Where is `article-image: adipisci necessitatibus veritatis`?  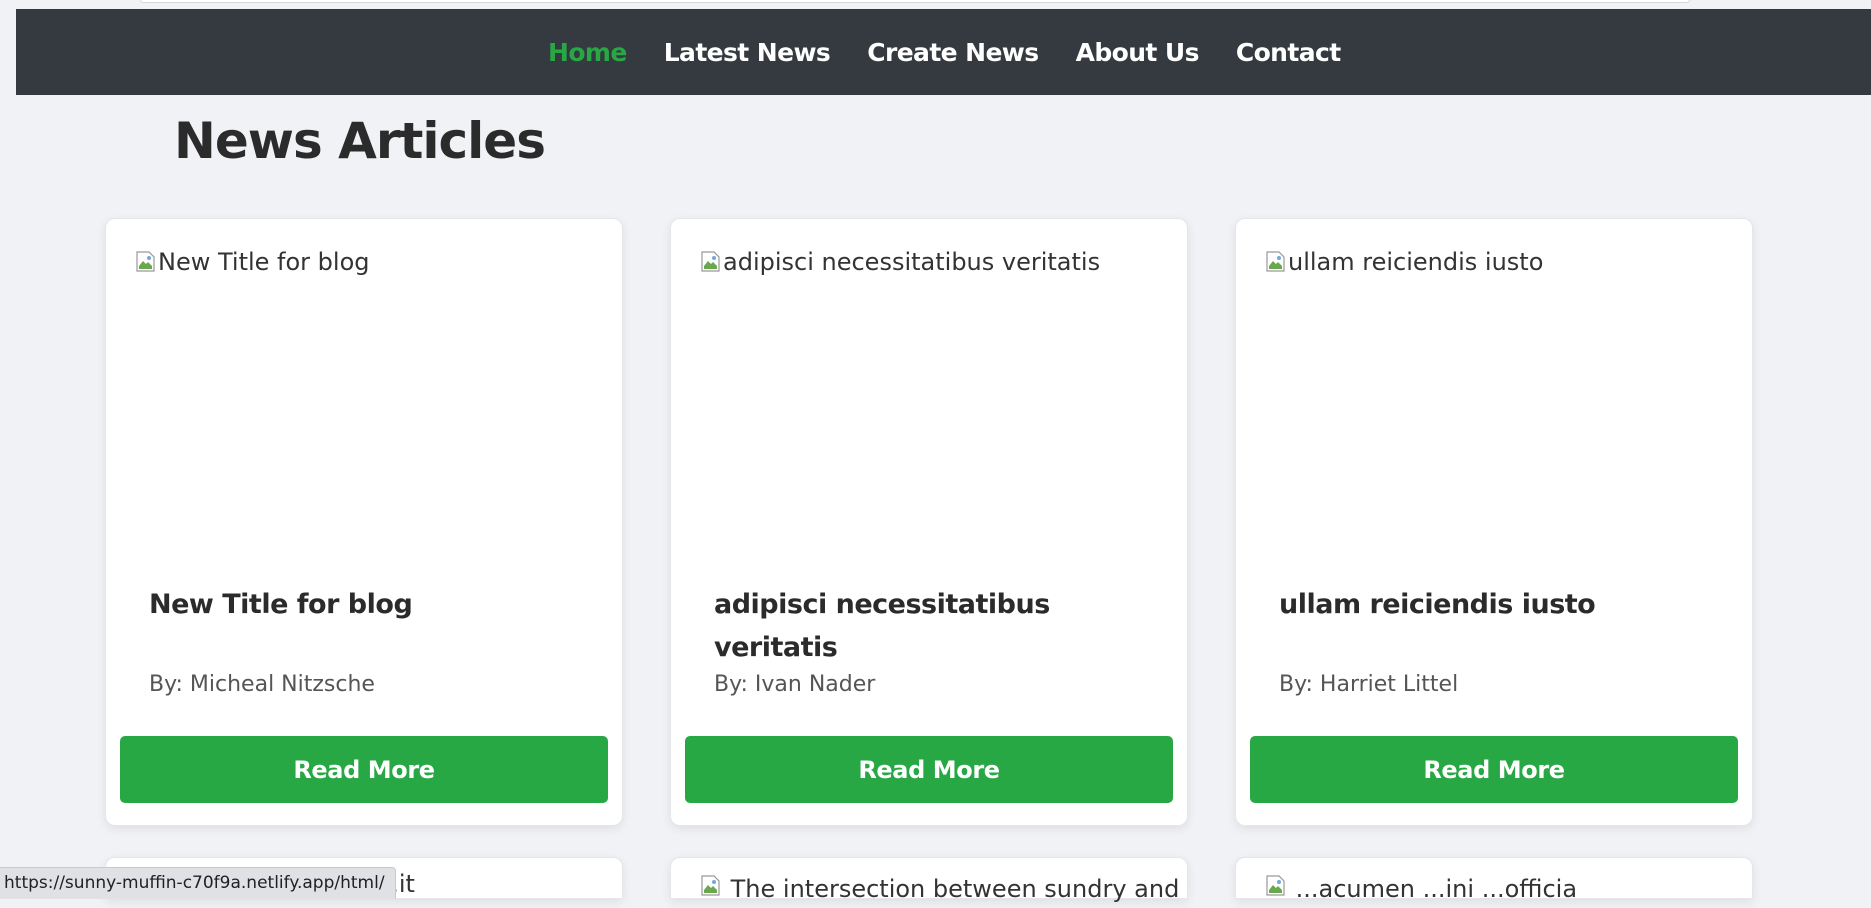 article-image: adipisci necessitatibus veritatis is located at coordinates (930, 373).